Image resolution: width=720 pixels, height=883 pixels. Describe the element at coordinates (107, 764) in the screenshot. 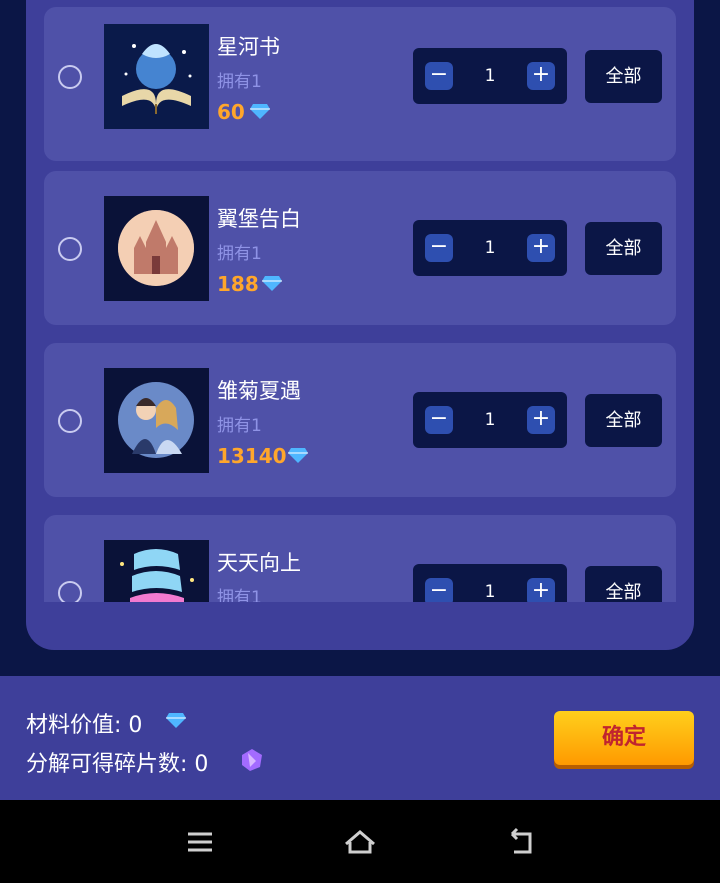

I see `fragments-label: 分解可得碎片数:` at that location.